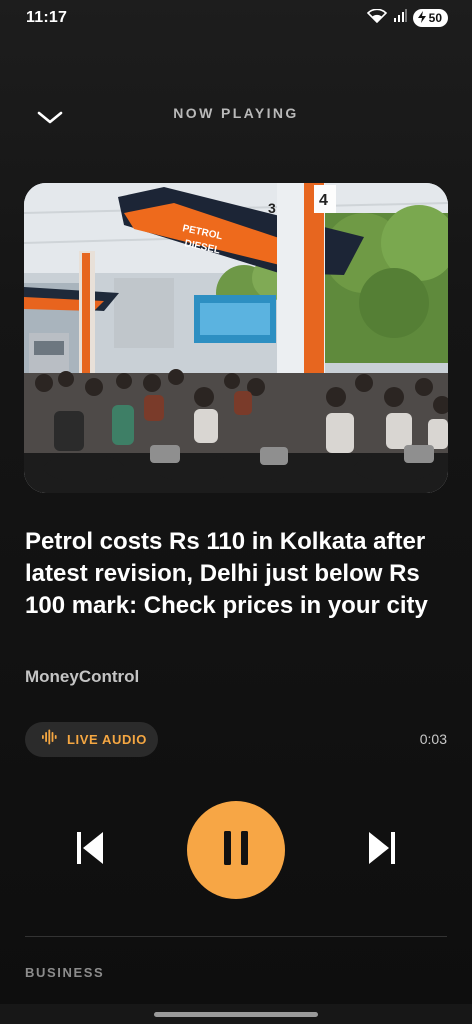  What do you see at coordinates (49, 739) in the screenshot?
I see `waveform-icon` at bounding box center [49, 739].